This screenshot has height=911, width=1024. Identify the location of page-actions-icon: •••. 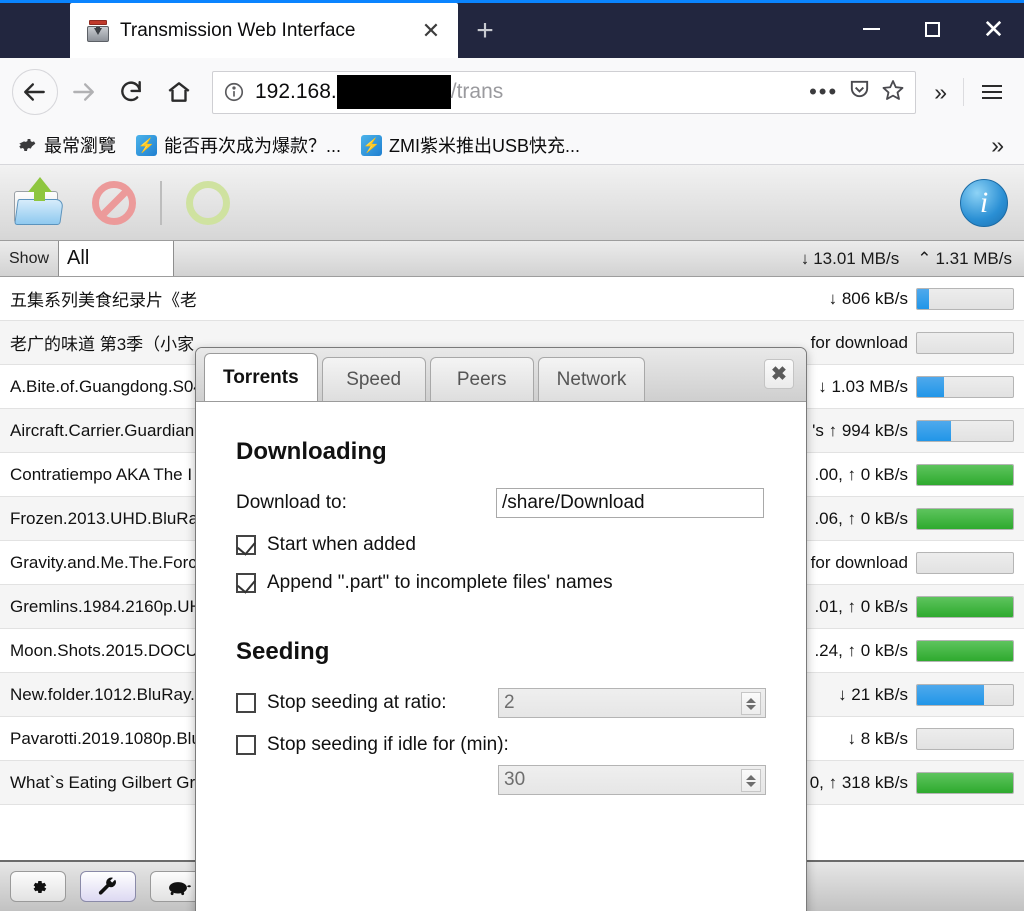
(823, 92).